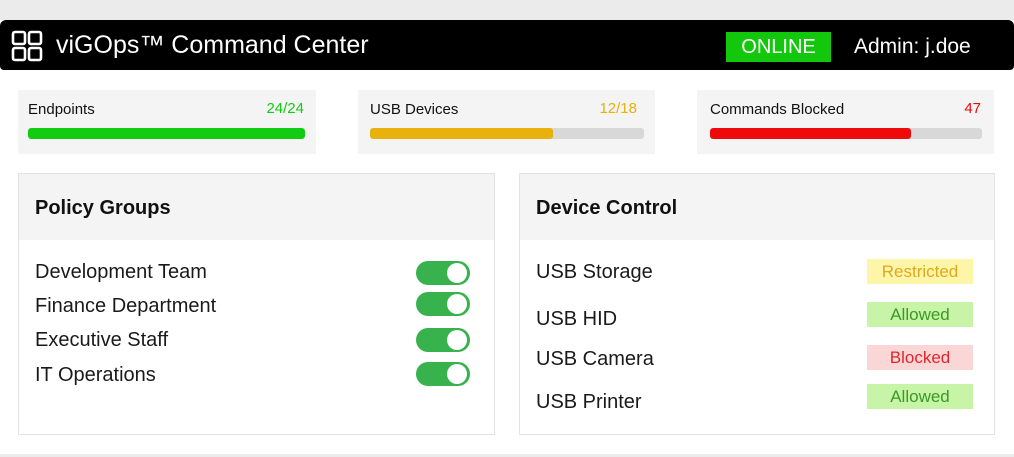 The image size is (1014, 457). I want to click on online-status-badge: ONLINE, so click(778, 47).